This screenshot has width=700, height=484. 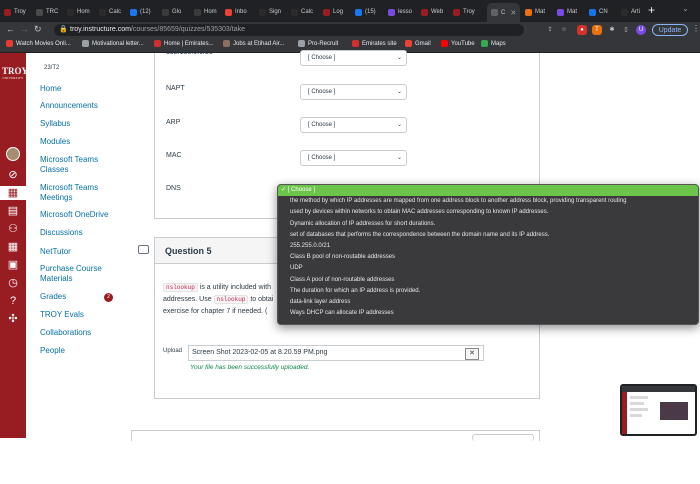 What do you see at coordinates (13, 265) in the screenshot?
I see `inbox-icon: ▣` at bounding box center [13, 265].